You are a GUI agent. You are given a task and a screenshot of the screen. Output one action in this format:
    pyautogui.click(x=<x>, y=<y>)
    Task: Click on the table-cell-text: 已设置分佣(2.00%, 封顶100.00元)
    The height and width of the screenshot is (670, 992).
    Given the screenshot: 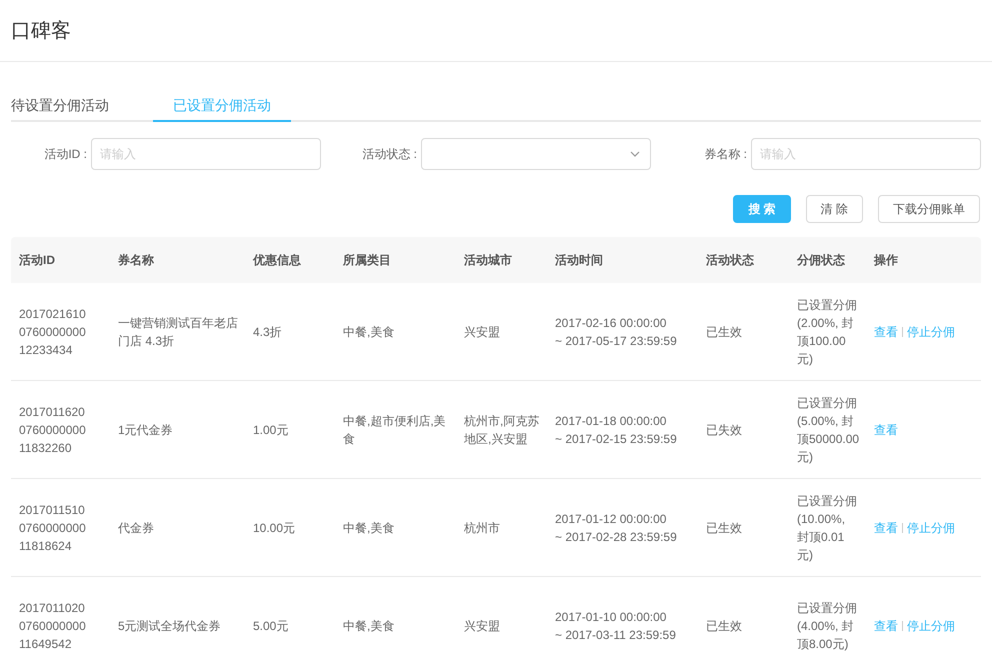 What is the action you would take?
    pyautogui.click(x=827, y=332)
    